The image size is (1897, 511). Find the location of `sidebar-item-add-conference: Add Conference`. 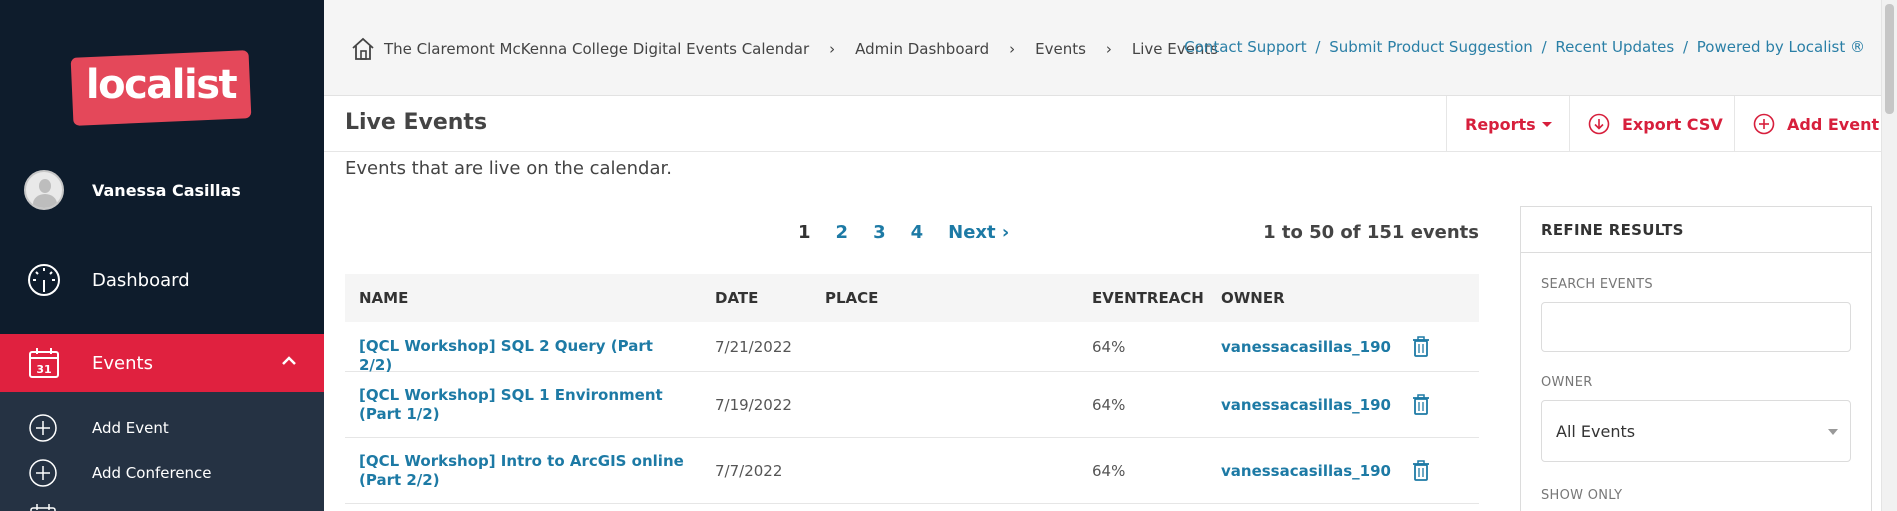

sidebar-item-add-conference: Add Conference is located at coordinates (162, 473).